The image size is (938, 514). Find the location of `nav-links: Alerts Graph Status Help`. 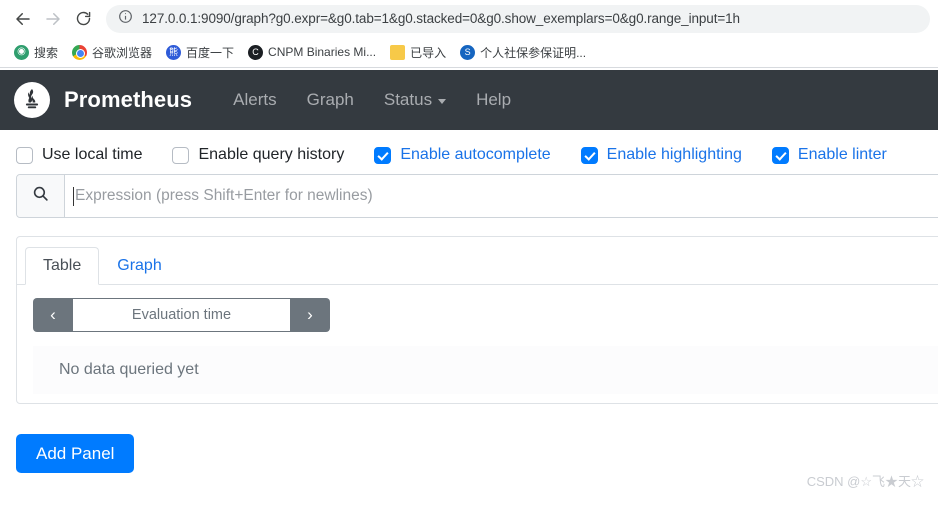

nav-links: Alerts Graph Status Help is located at coordinates (372, 100).